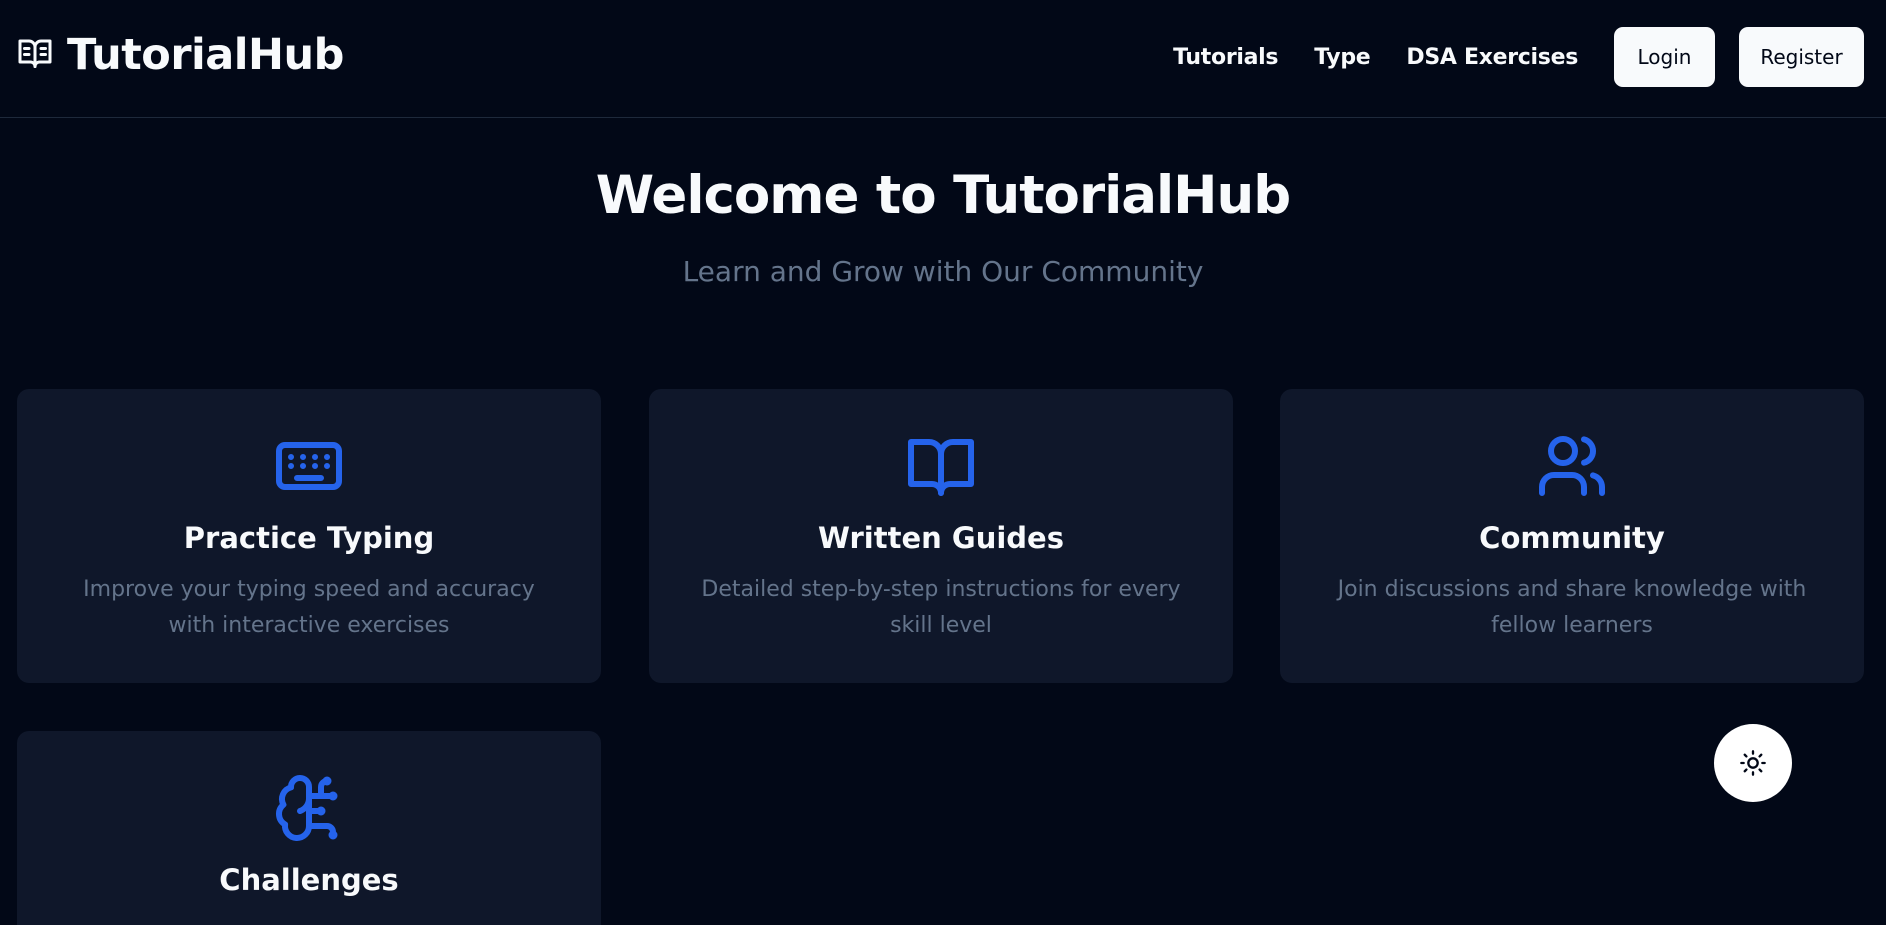 This screenshot has width=1886, height=925. Describe the element at coordinates (1664, 57) in the screenshot. I see `login-button: Login` at that location.